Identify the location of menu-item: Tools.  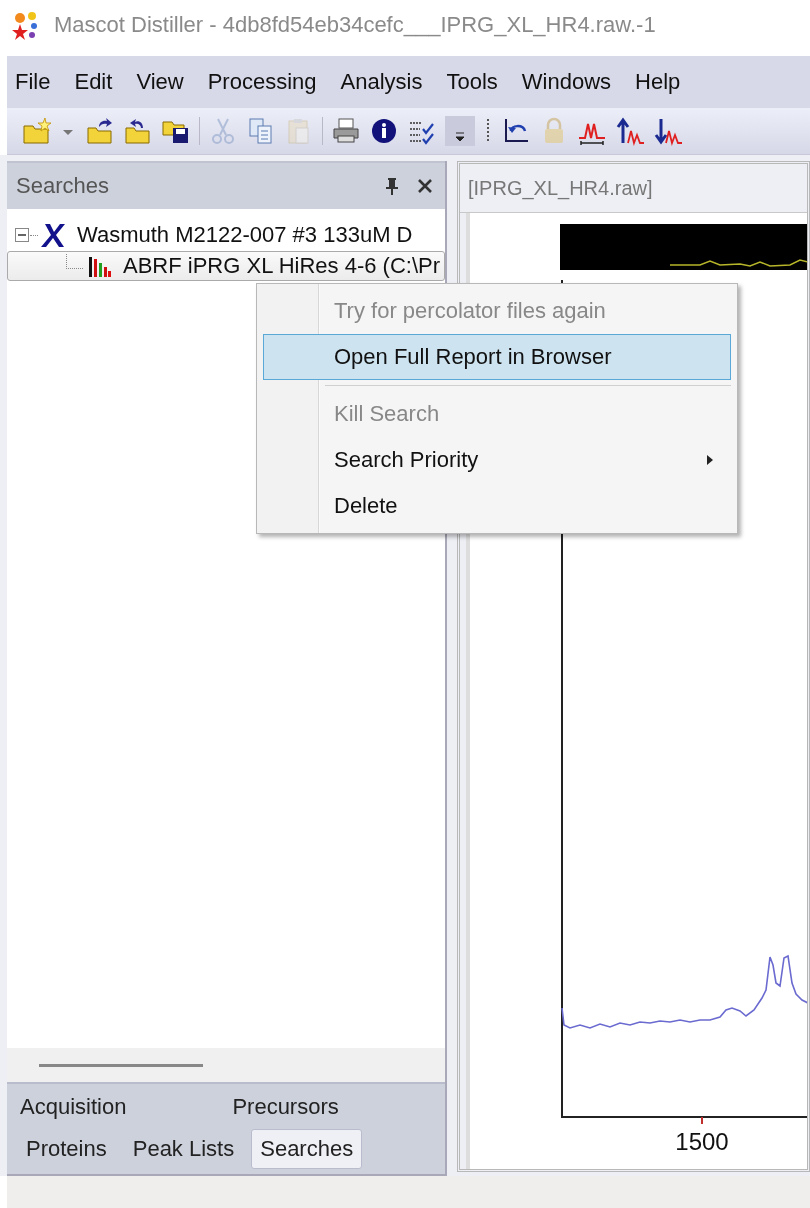
(472, 82).